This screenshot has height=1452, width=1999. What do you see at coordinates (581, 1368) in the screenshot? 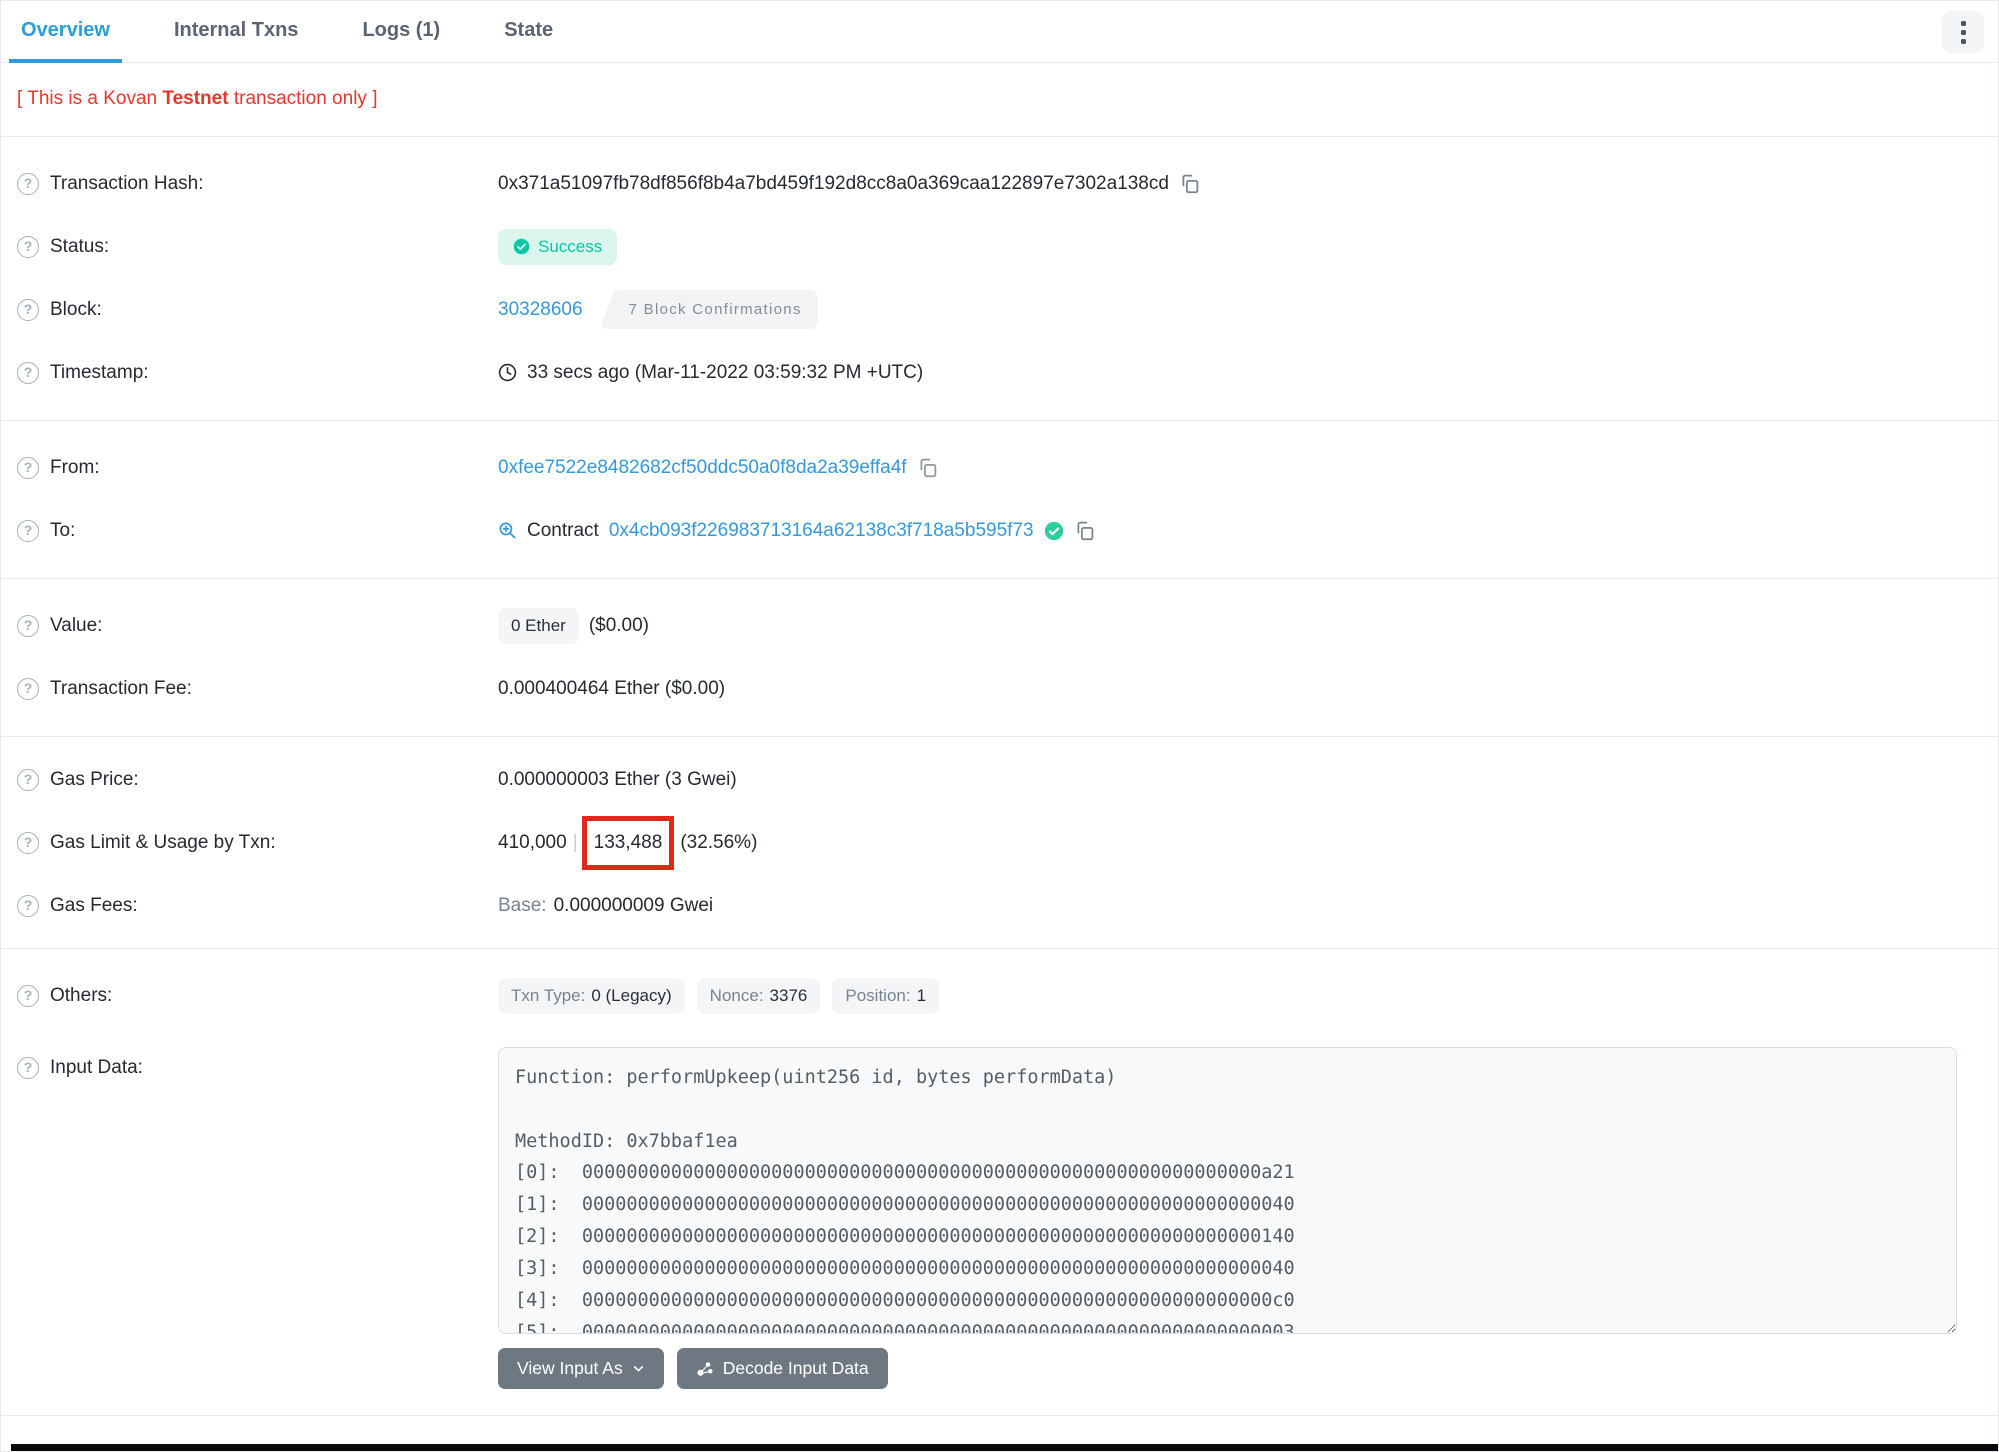
I see `view-input-as-button: View Input As` at bounding box center [581, 1368].